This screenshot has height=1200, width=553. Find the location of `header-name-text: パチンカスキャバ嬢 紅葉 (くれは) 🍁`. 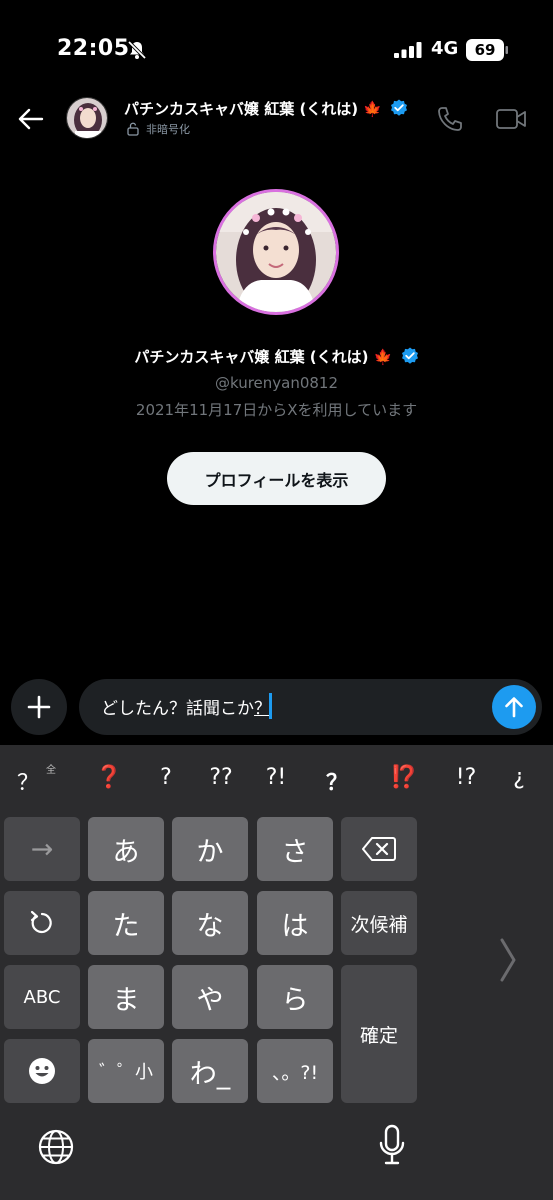

header-name-text: パチンカスキャバ嬢 紅葉 (くれは) 🍁 is located at coordinates (253, 109).